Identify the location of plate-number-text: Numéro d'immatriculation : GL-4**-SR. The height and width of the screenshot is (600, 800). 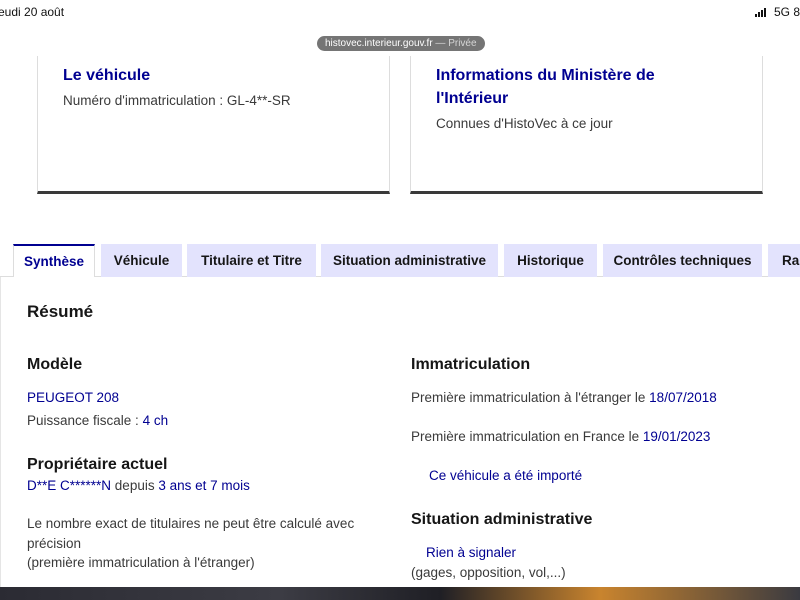
(177, 100).